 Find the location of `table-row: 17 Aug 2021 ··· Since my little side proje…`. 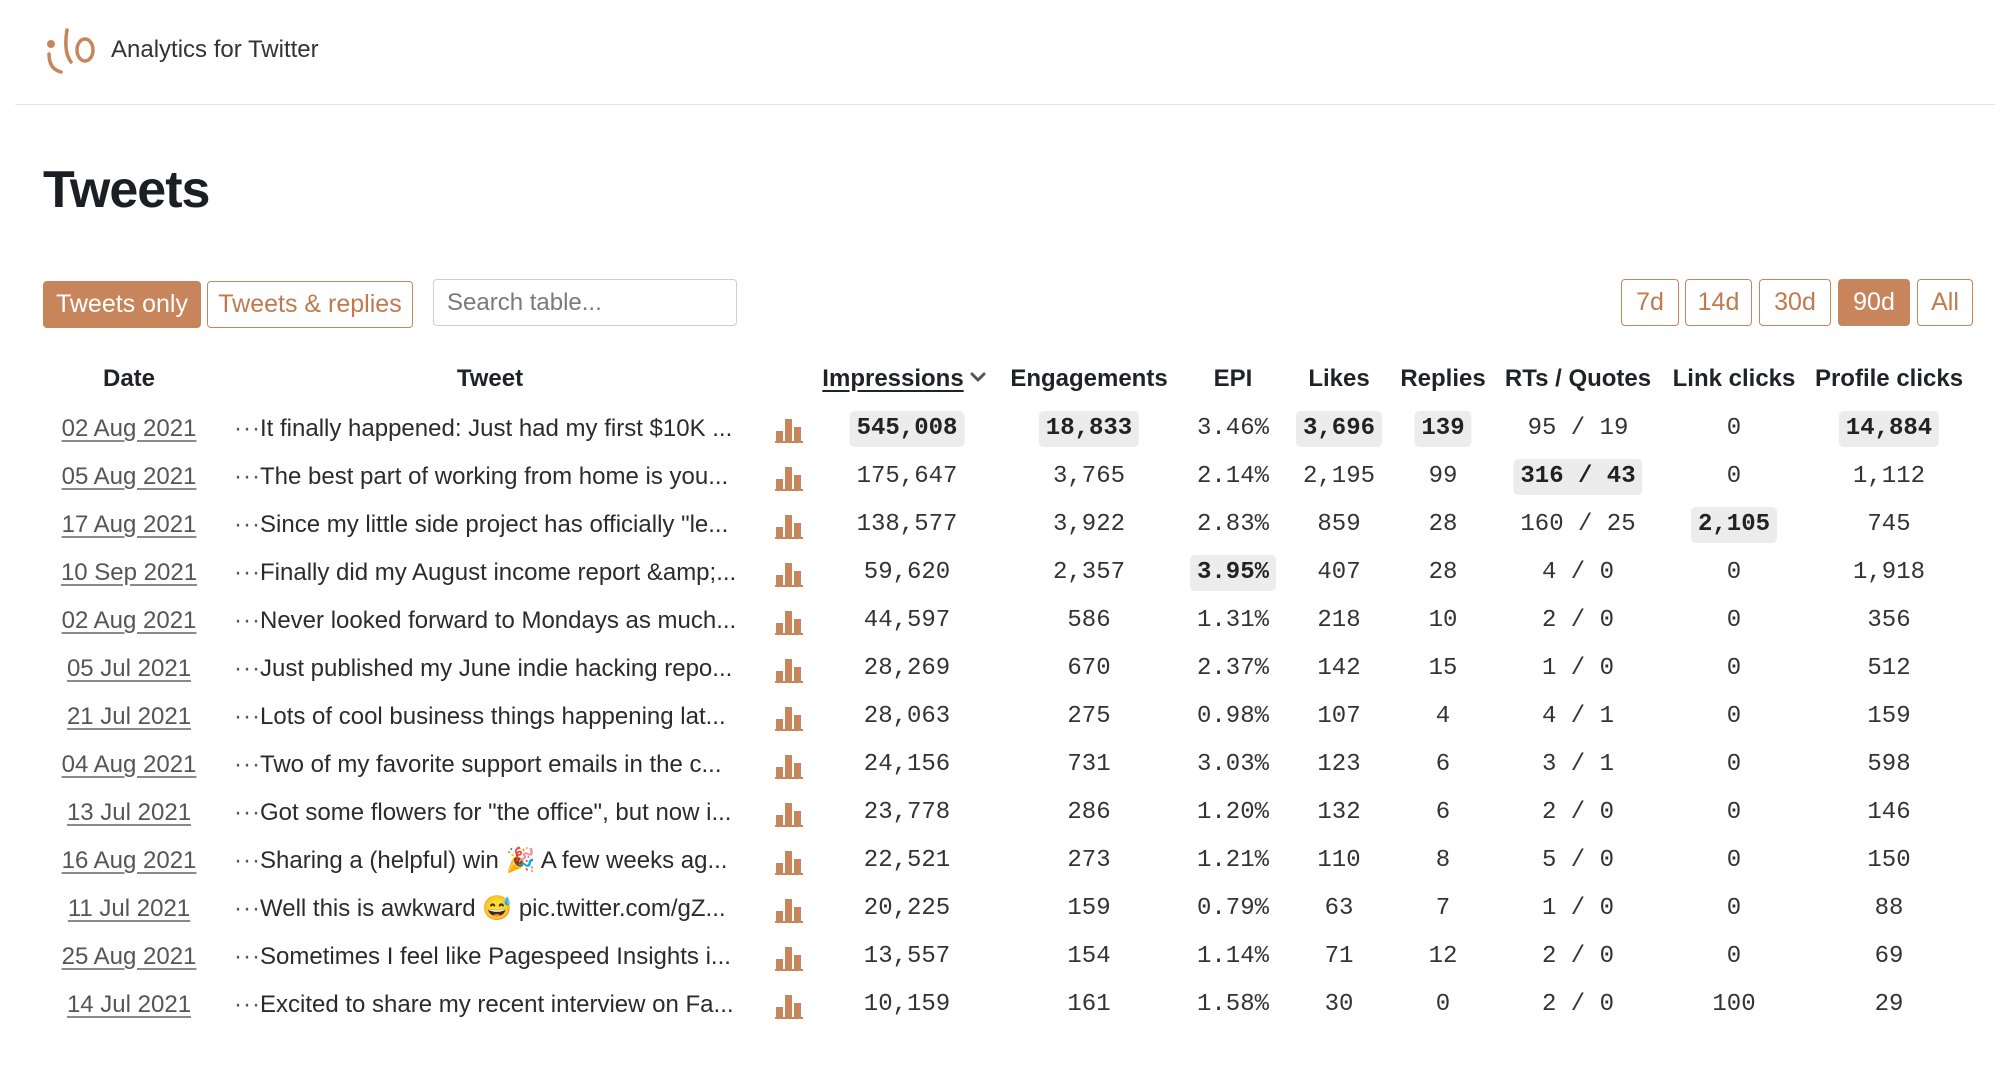

table-row: 17 Aug 2021 ··· Since my little side proje… is located at coordinates (1005, 525).